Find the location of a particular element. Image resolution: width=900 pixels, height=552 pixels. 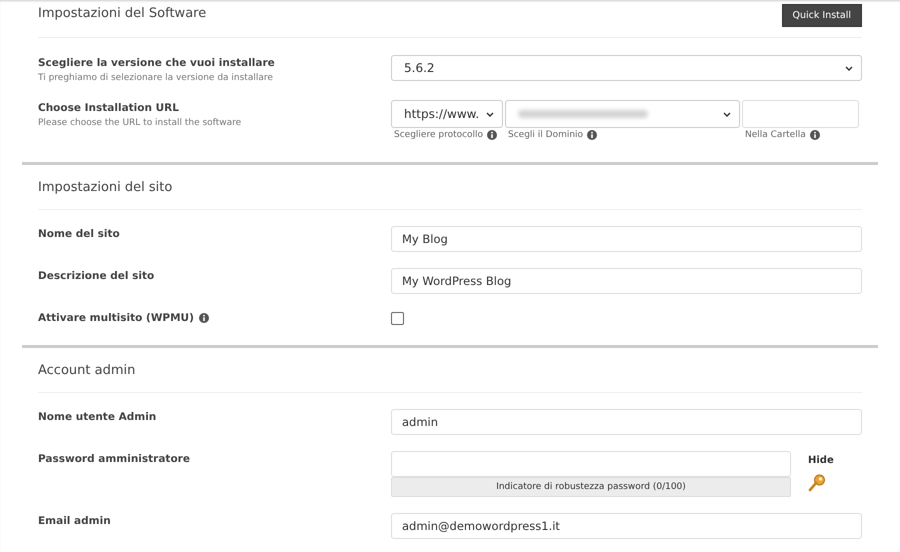

version-select: 5.6.2 is located at coordinates (626, 68).